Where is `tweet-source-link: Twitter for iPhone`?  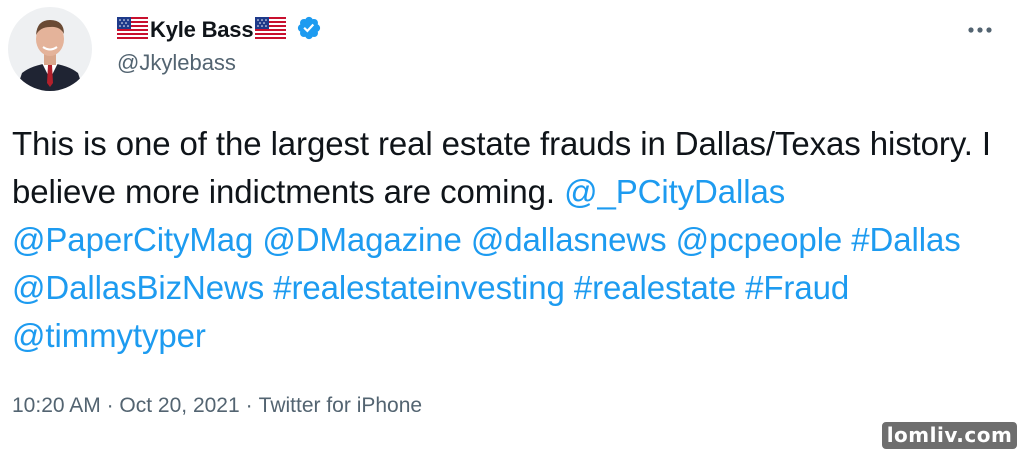
tweet-source-link: Twitter for iPhone is located at coordinates (340, 406).